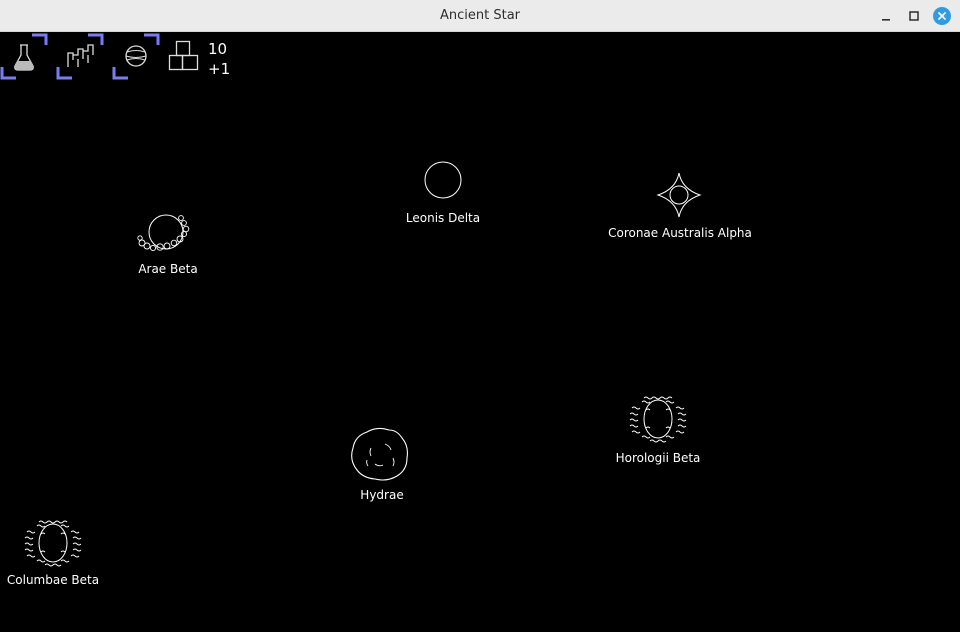 Image resolution: width=960 pixels, height=632 pixels. I want to click on planets-tool-button, so click(136, 57).